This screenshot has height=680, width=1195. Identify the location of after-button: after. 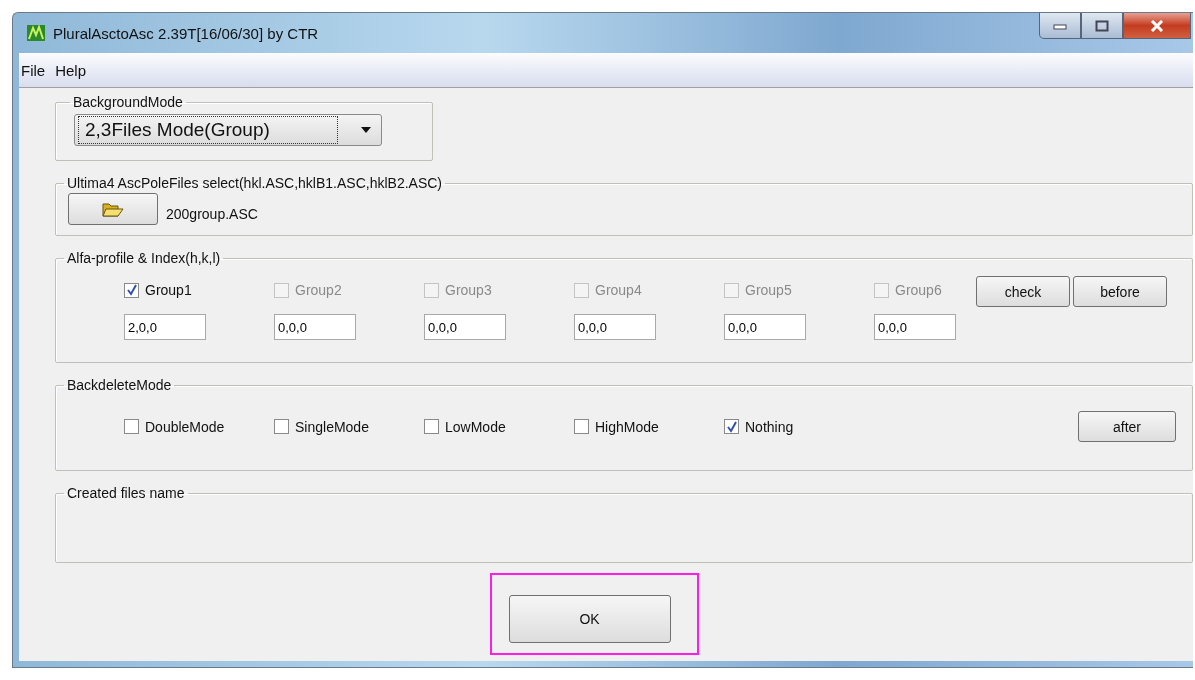
(1127, 426).